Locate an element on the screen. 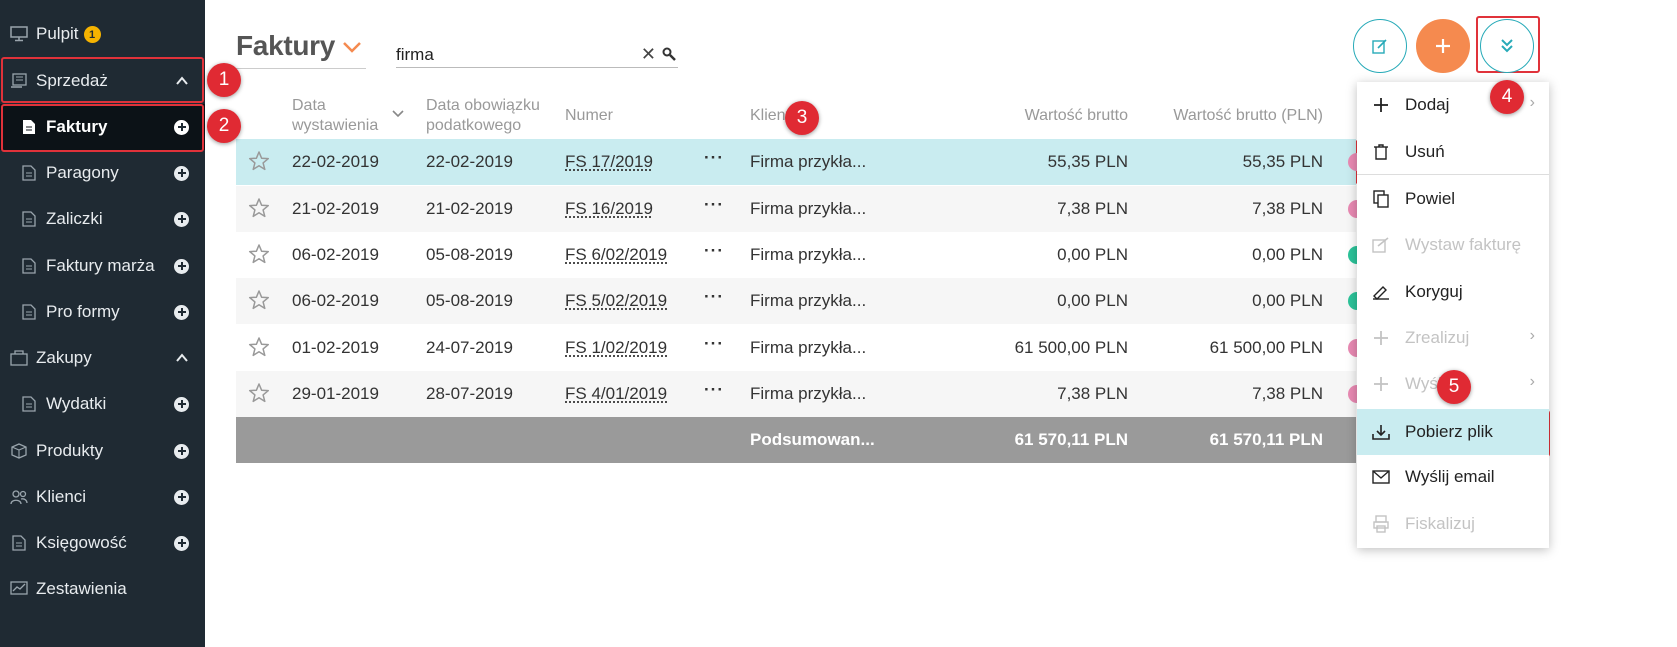 This screenshot has width=1677, height=647. edit-icon is located at coordinates (1379, 46).